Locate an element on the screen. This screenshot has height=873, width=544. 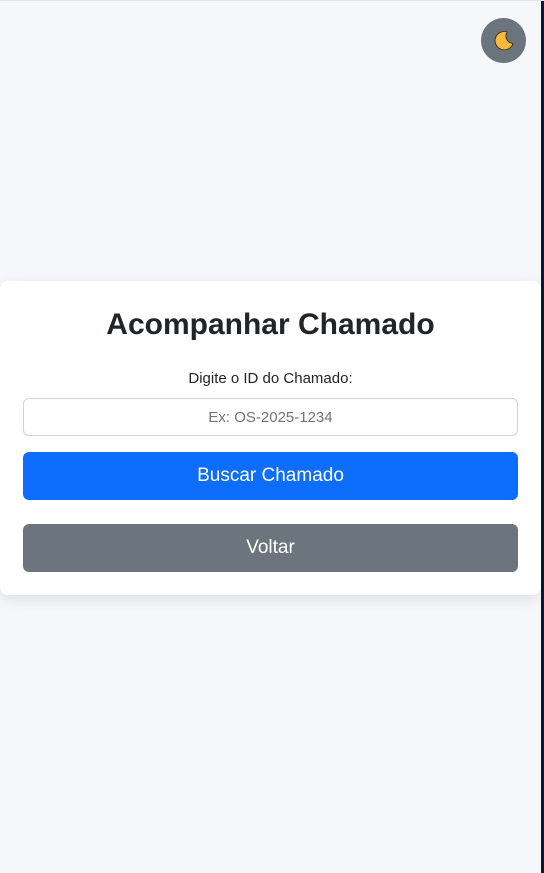
moon-icon is located at coordinates (504, 41).